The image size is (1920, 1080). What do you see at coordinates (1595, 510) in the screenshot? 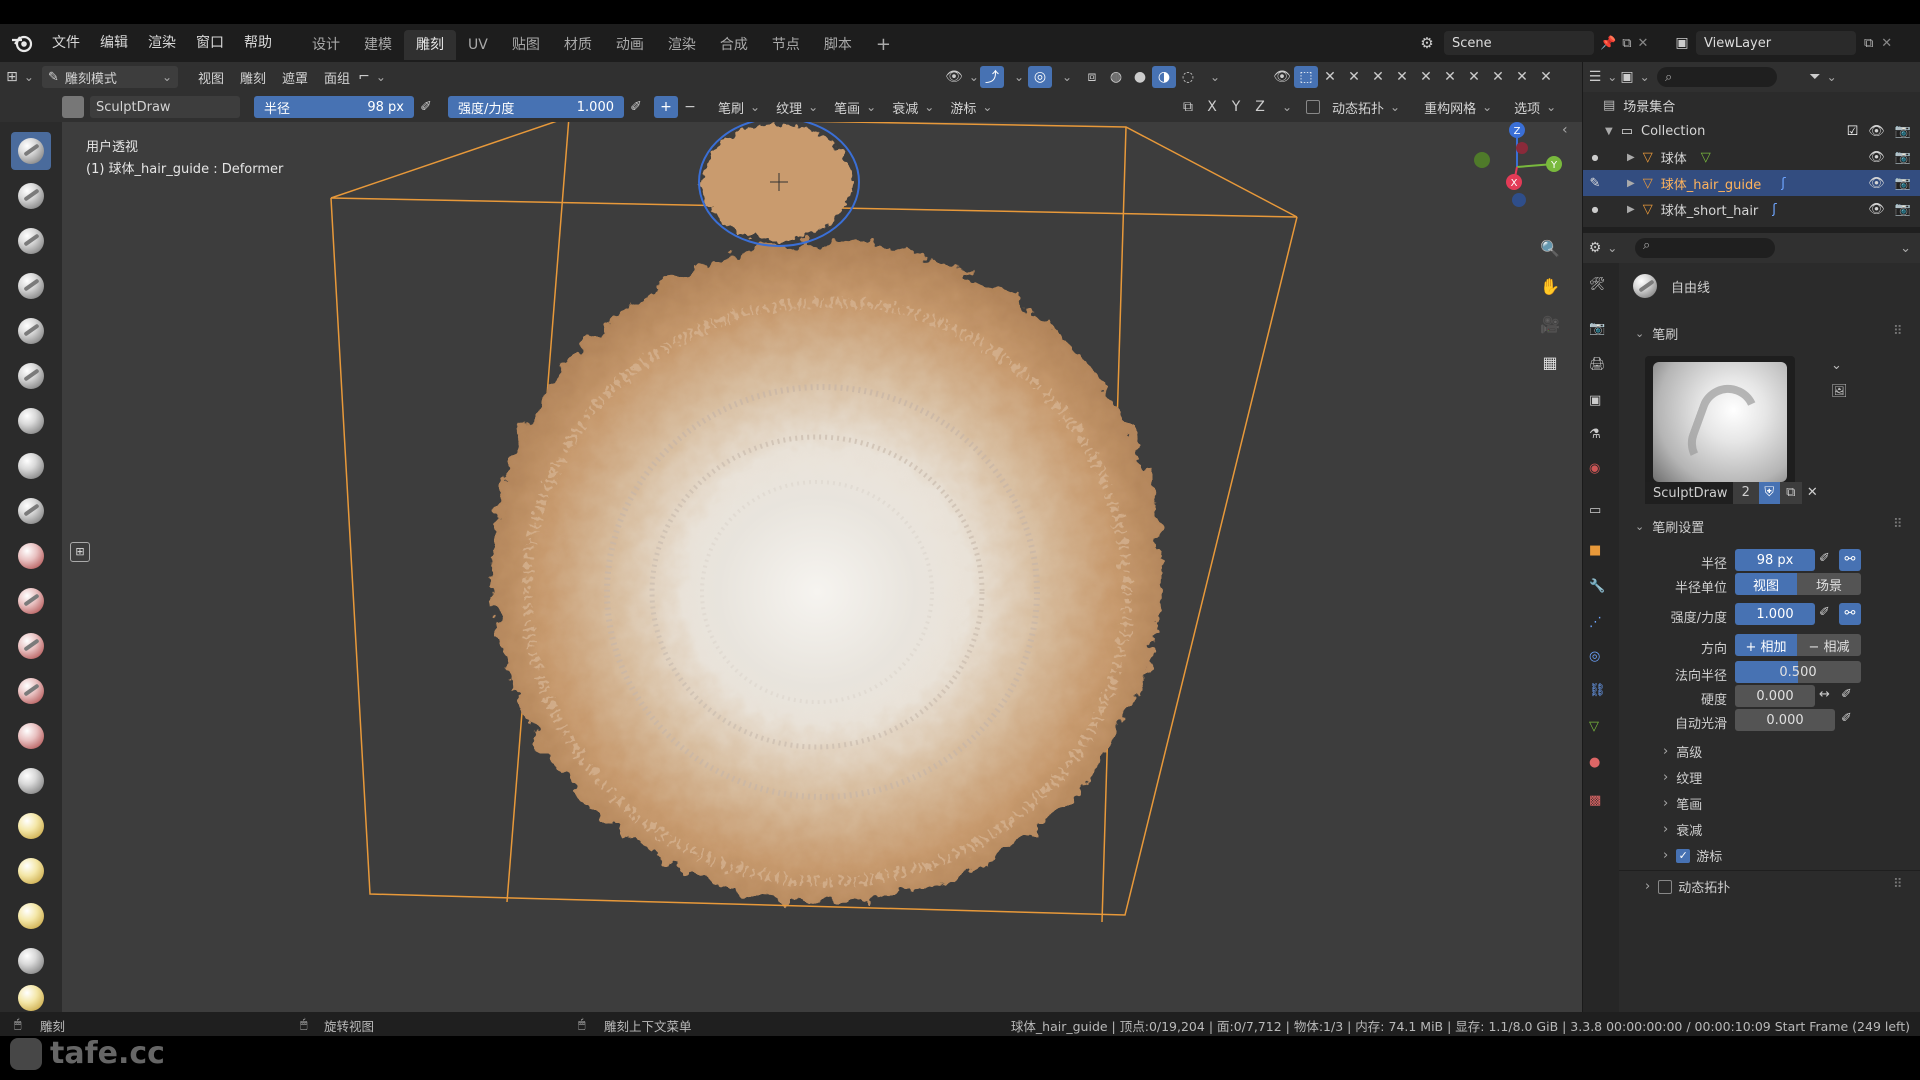
I see `collection-tab-icon: ▭` at bounding box center [1595, 510].